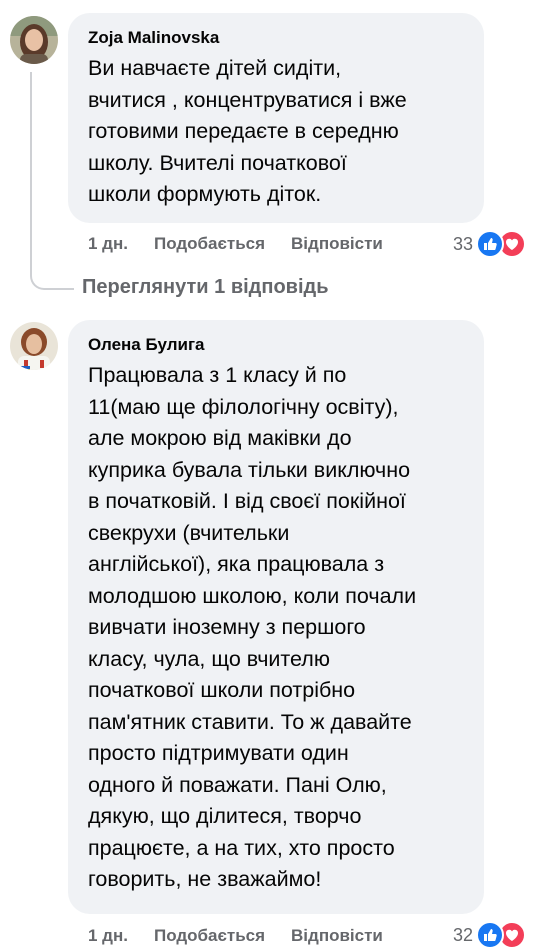 This screenshot has height=952, width=550. What do you see at coordinates (205, 287) in the screenshot?
I see `view-replies-link: Переглянути 1 відповідь` at bounding box center [205, 287].